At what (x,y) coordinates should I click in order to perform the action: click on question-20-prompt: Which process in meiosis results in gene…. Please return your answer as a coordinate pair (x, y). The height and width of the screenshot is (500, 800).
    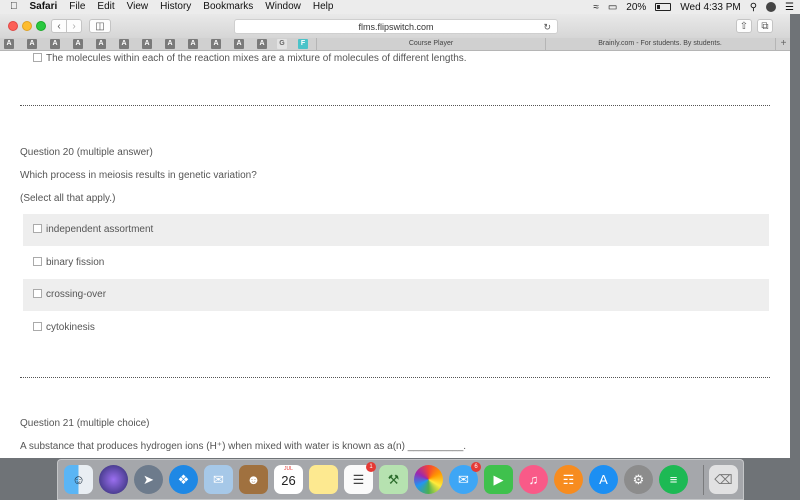
    Looking at the image, I should click on (138, 175).